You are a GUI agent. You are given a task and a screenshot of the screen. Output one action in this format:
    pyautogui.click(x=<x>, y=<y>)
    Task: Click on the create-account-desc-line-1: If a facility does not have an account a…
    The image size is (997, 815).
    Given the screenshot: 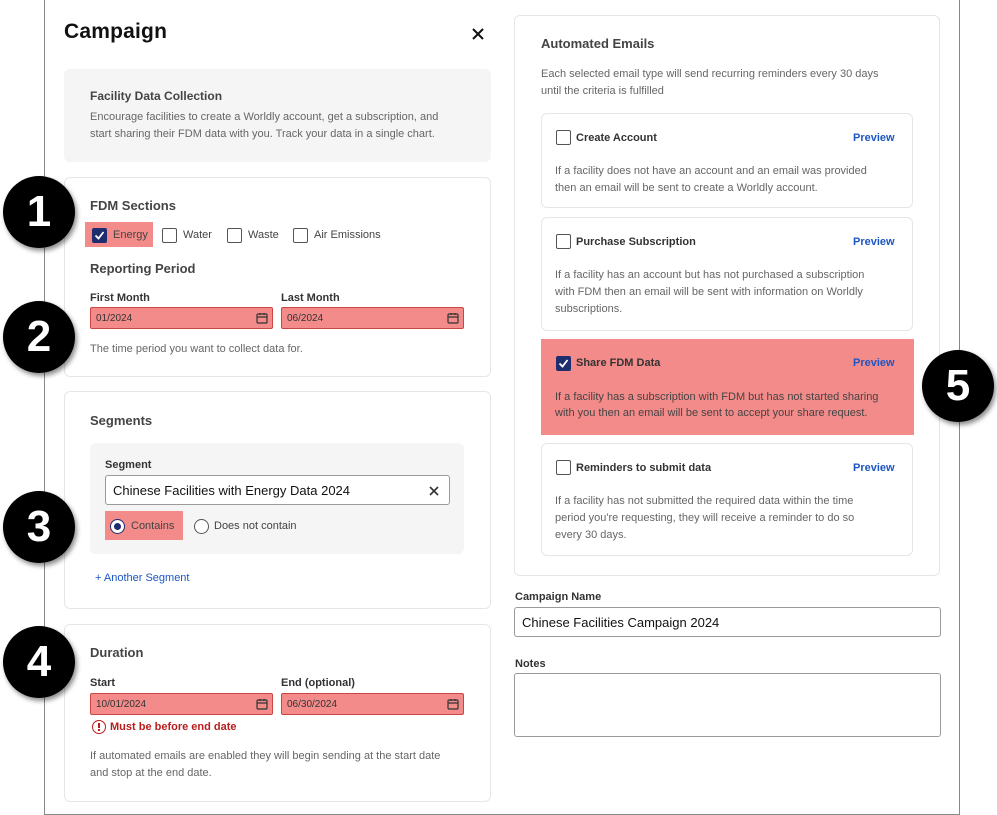 What is the action you would take?
    pyautogui.click(x=711, y=171)
    